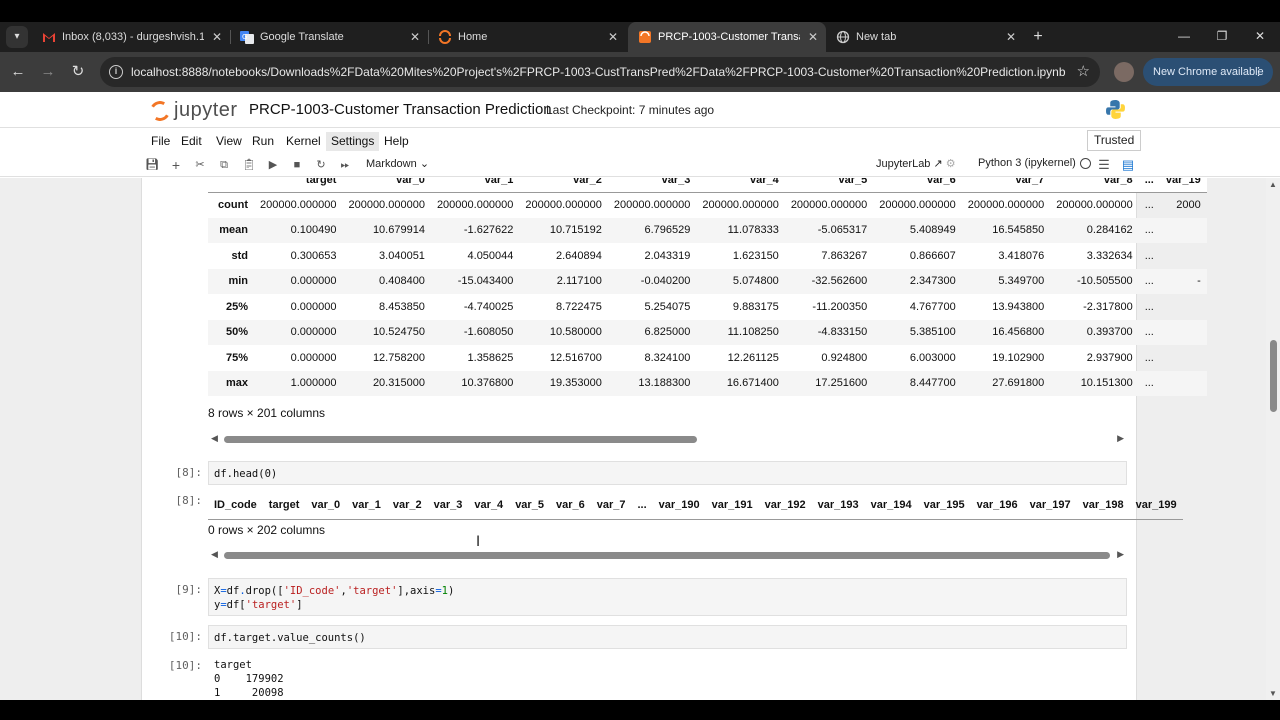  I want to click on back-button: ←, so click(18, 72).